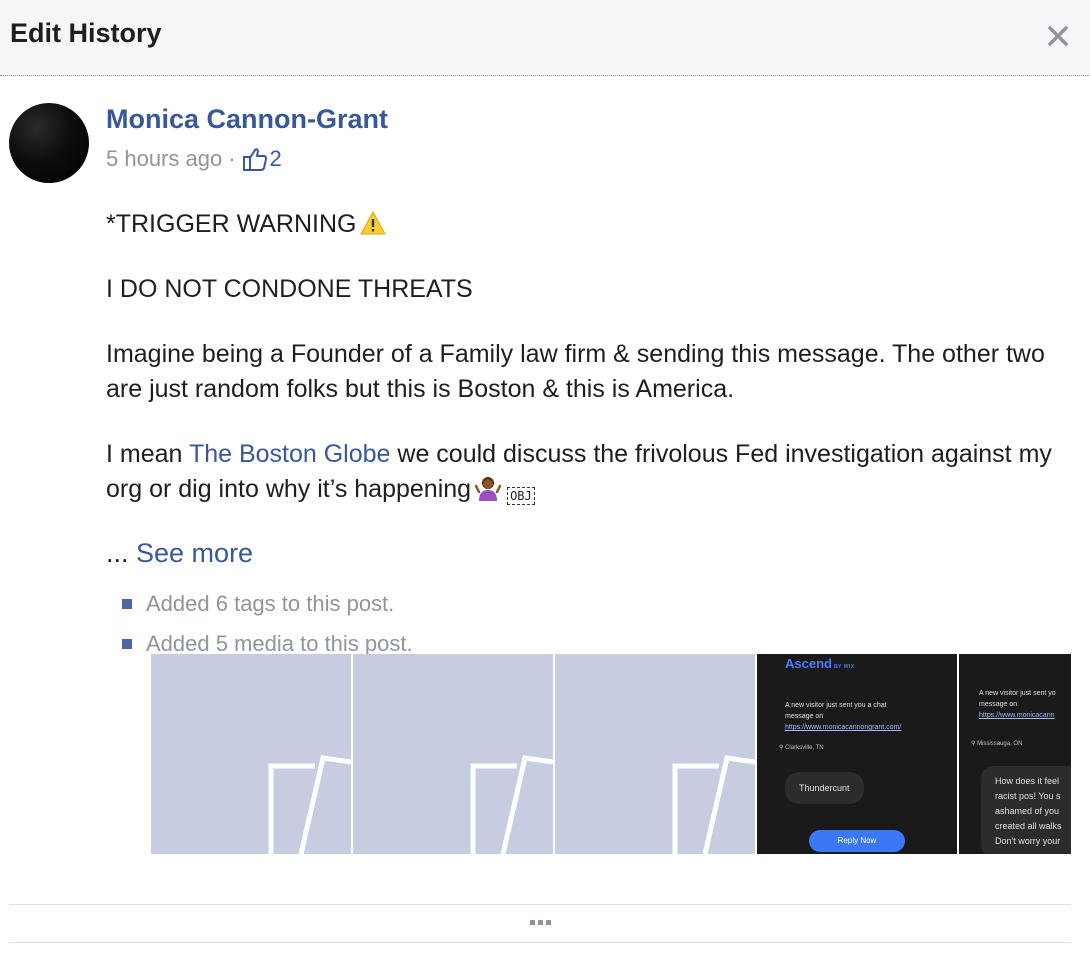 The image size is (1090, 954). What do you see at coordinates (521, 496) in the screenshot?
I see `object-replacement-glyph: OBJ` at bounding box center [521, 496].